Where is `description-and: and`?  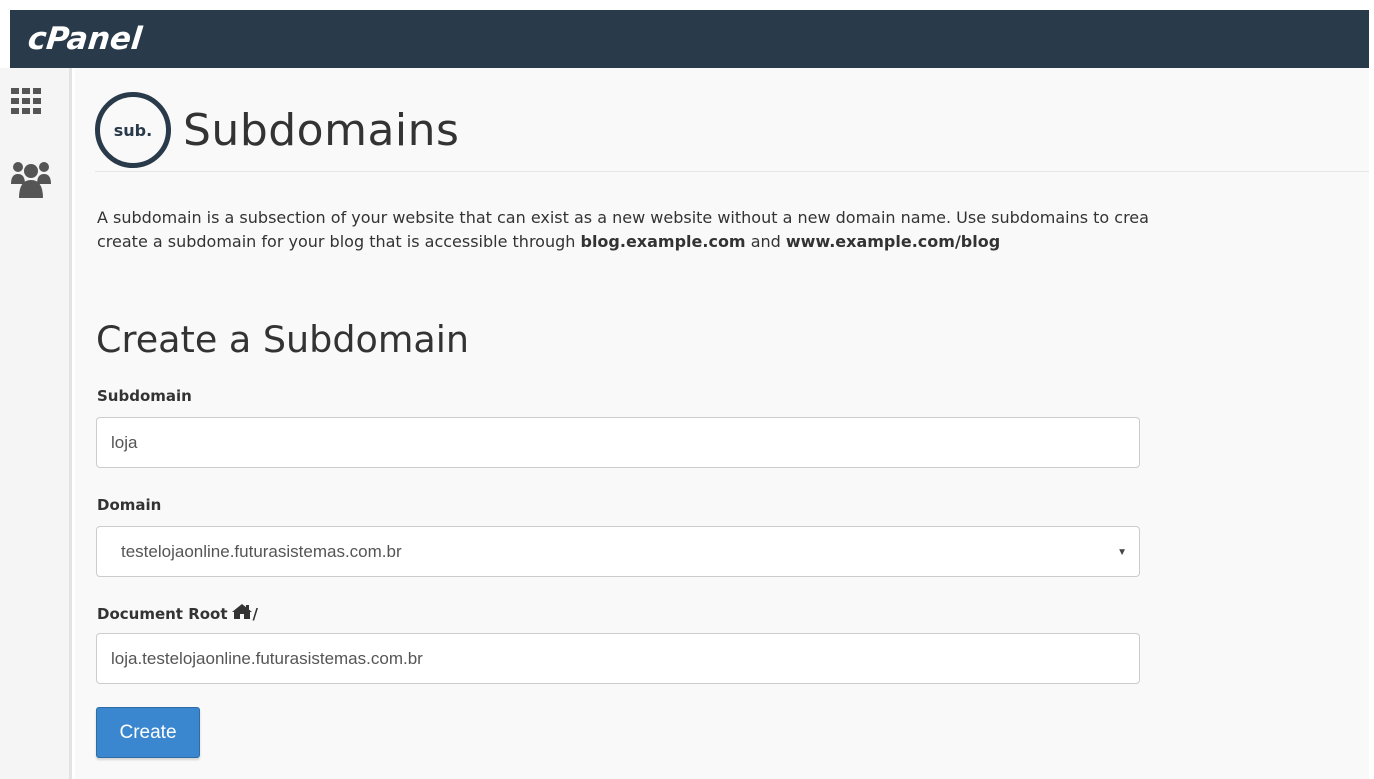
description-and: and is located at coordinates (765, 241).